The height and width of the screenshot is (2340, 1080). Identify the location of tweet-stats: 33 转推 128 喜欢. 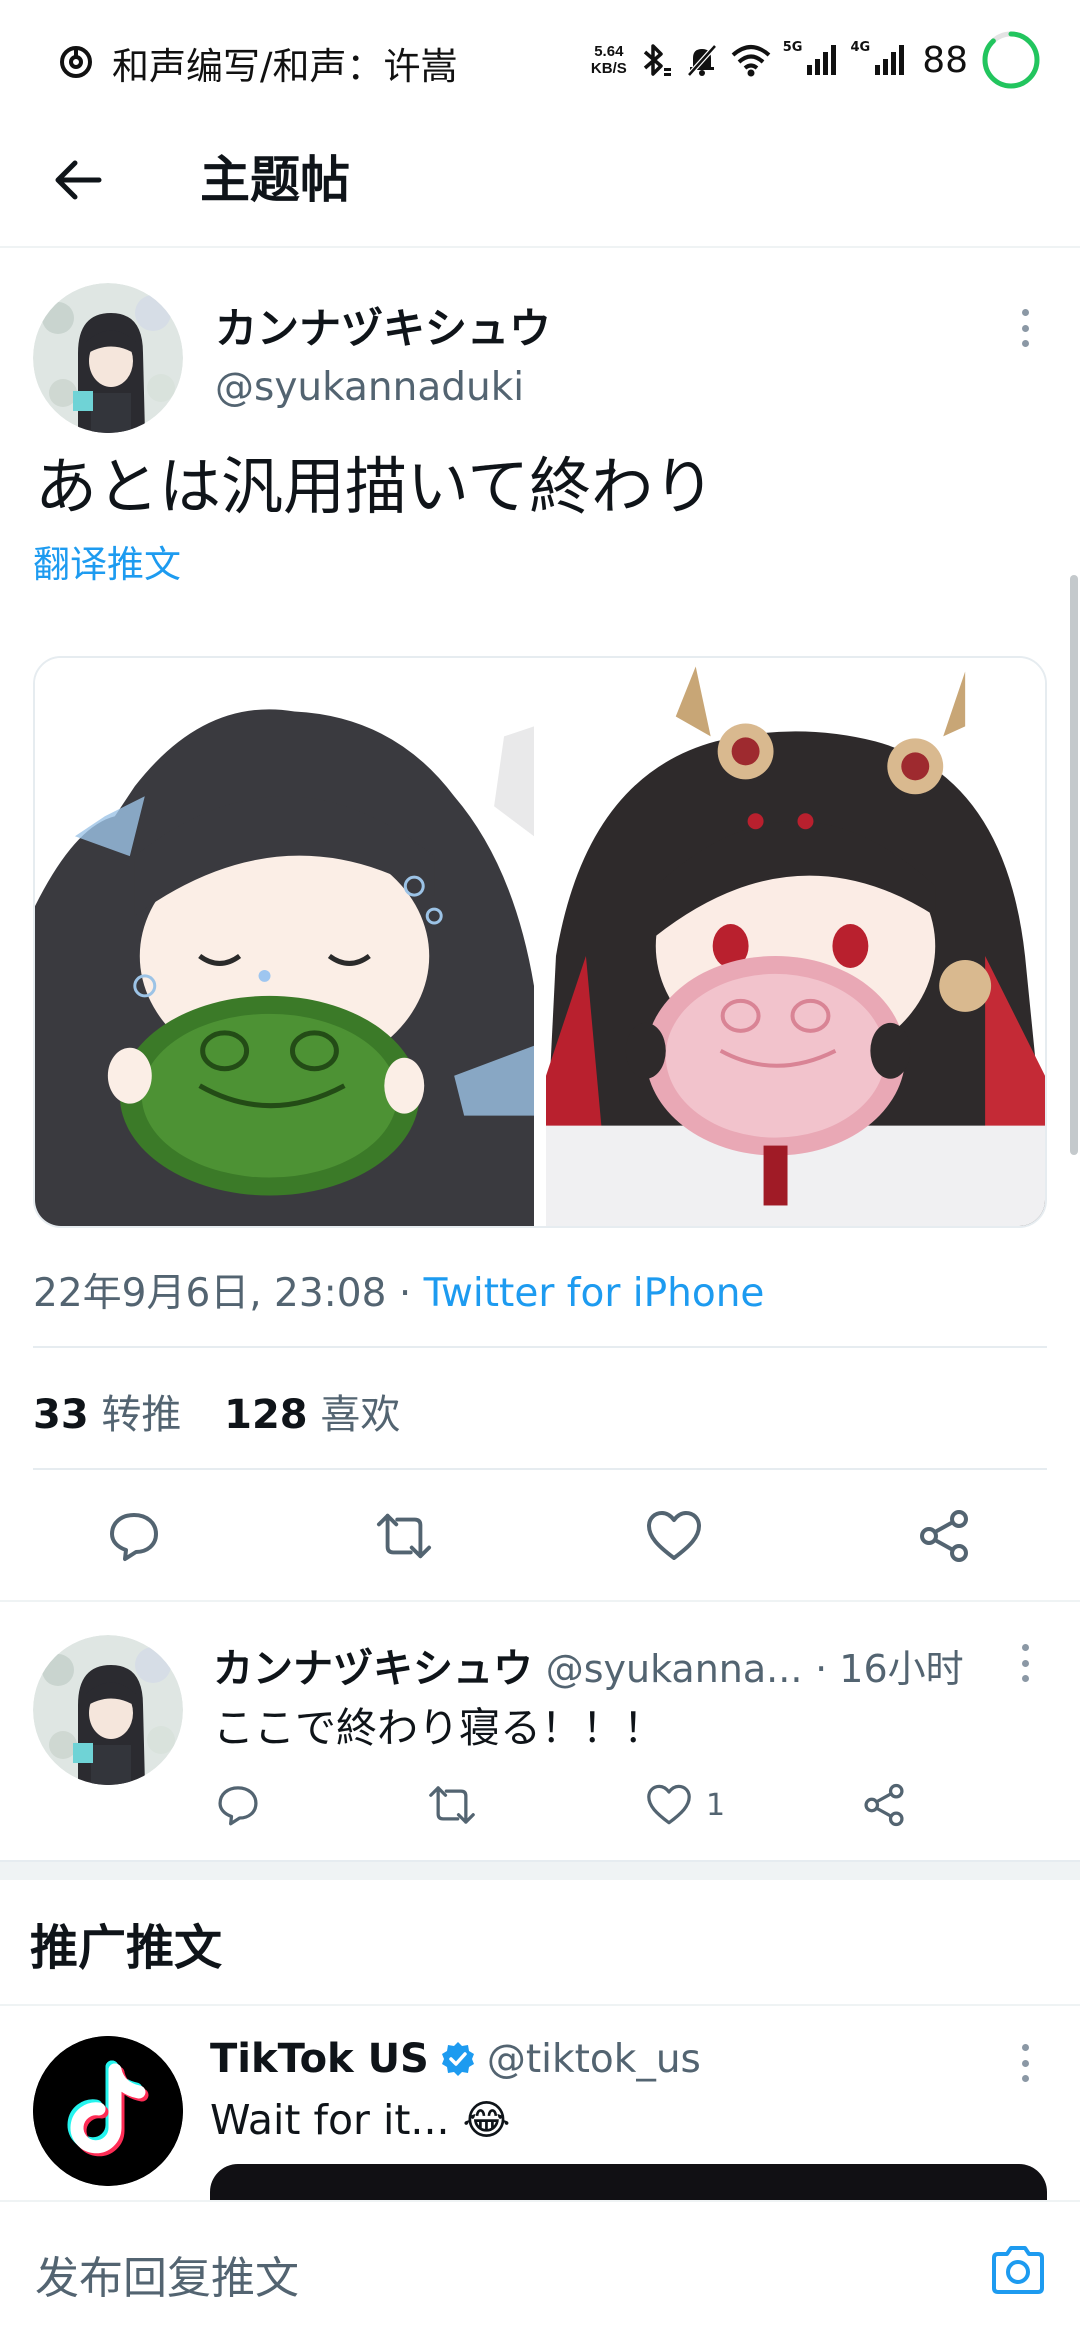
(231, 1411).